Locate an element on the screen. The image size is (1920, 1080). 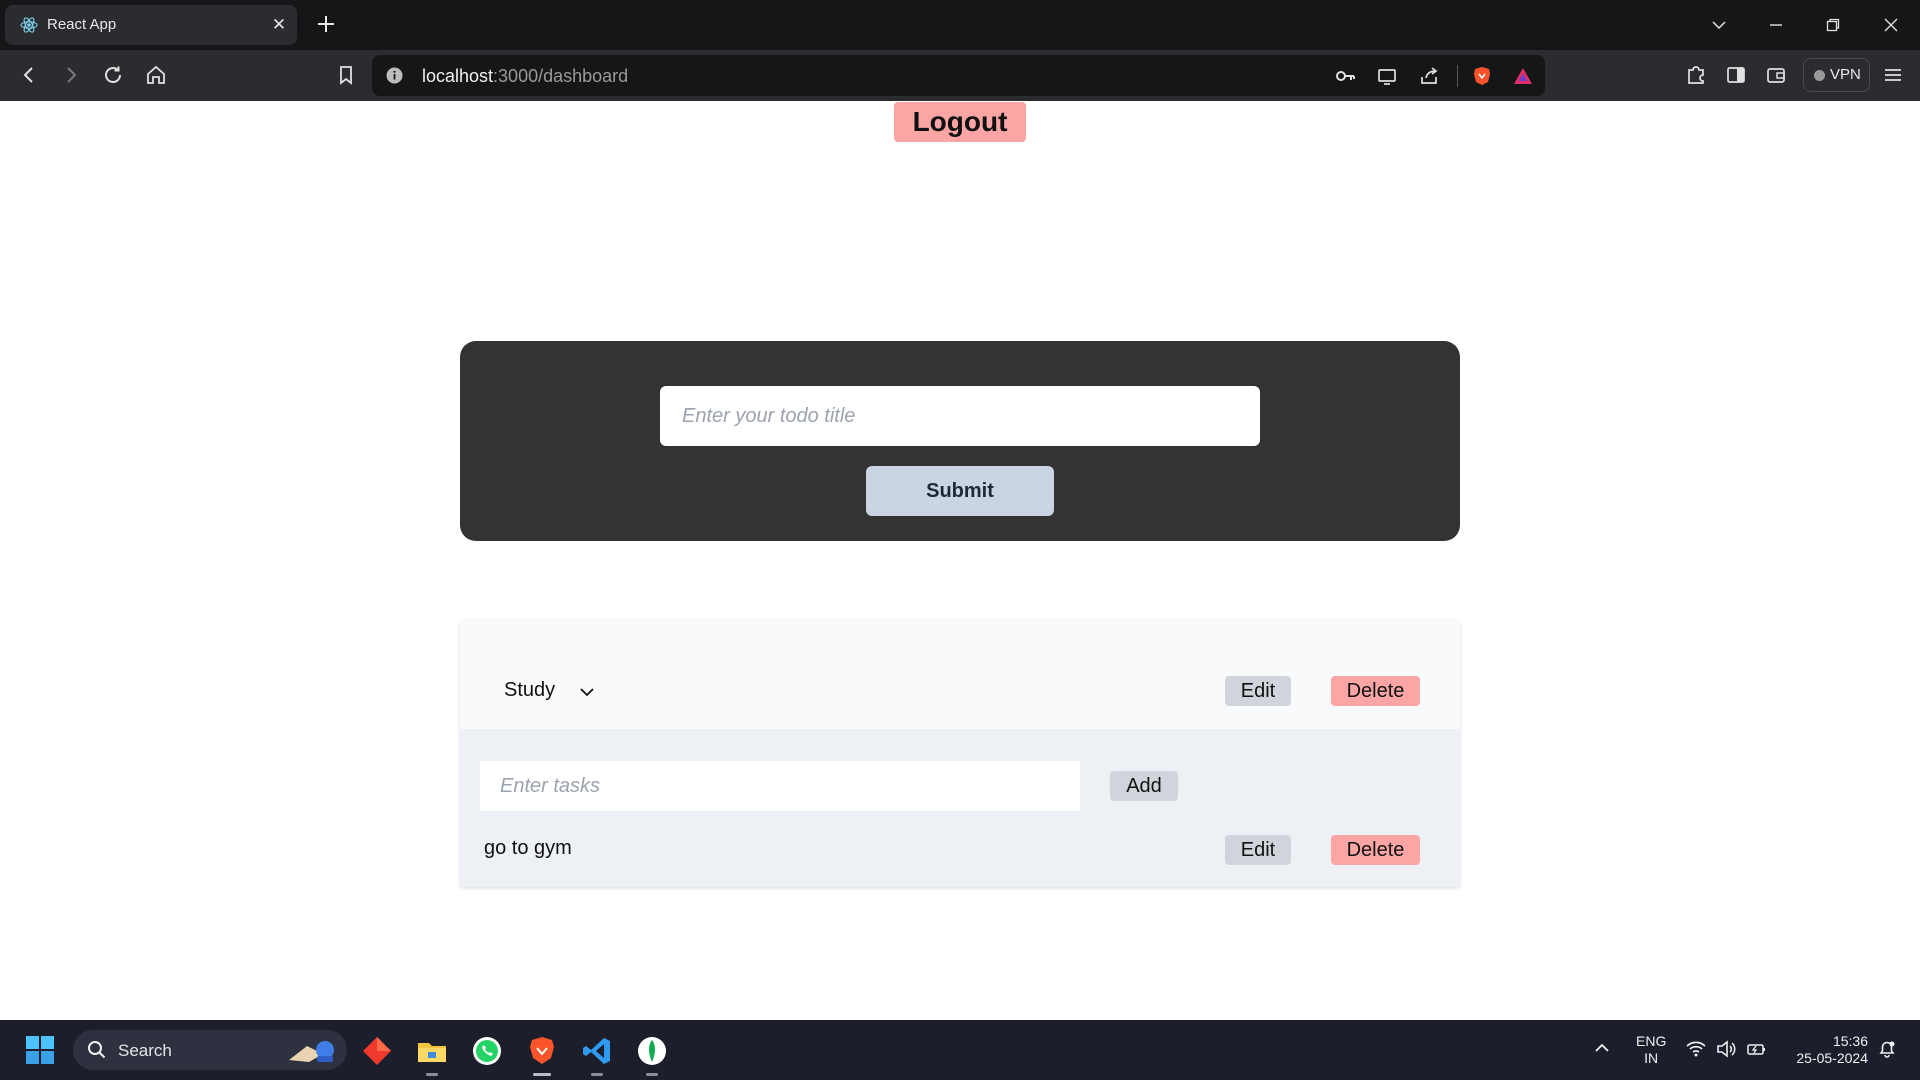
restore-icon is located at coordinates (1833, 25).